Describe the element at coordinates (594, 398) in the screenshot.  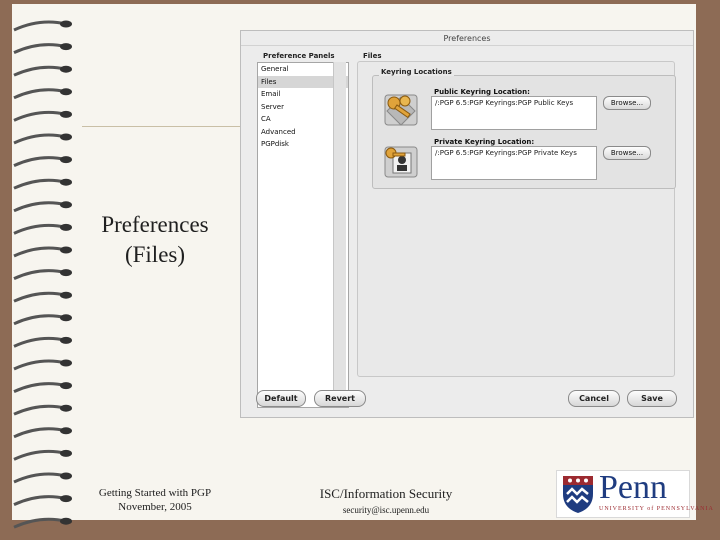
I see `cancel-button: Cancel` at that location.